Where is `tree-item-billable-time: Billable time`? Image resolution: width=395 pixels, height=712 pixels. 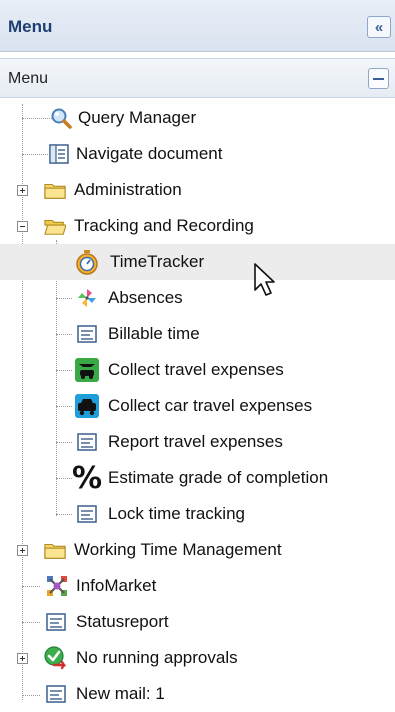 tree-item-billable-time: Billable time is located at coordinates (197, 334).